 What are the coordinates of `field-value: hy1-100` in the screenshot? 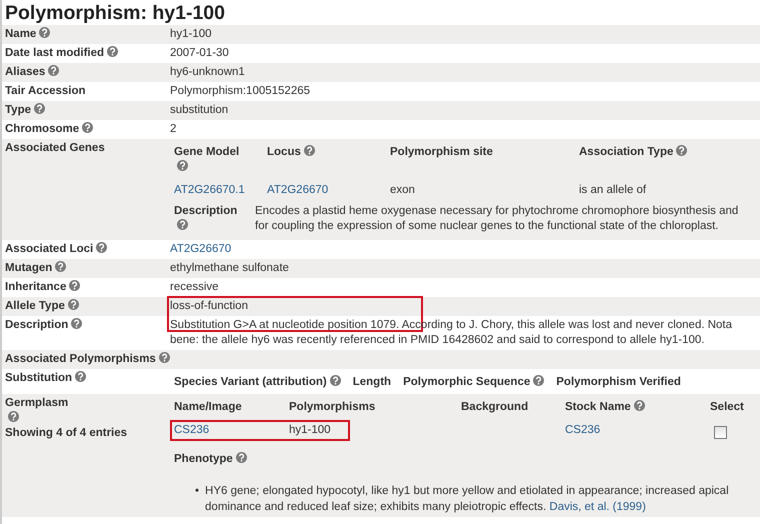 It's located at (191, 34).